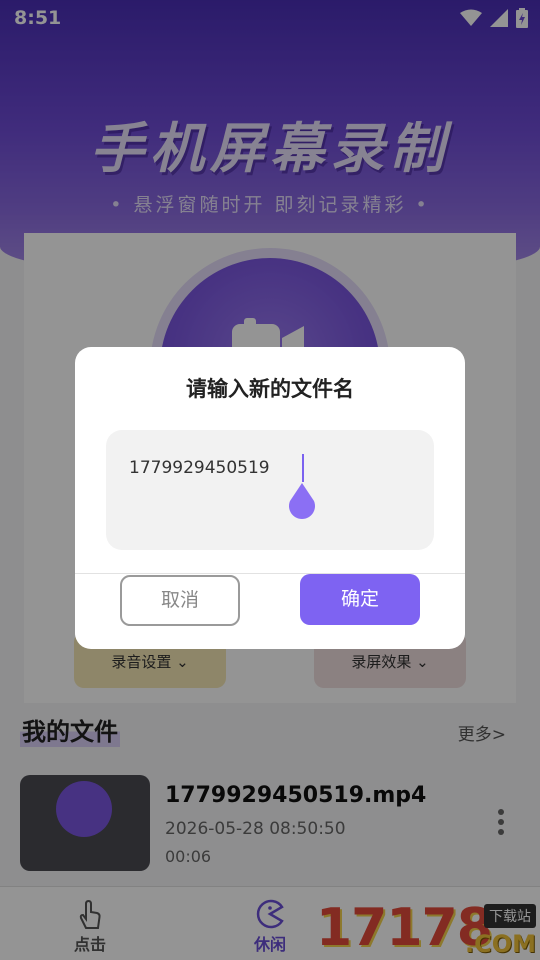 The image size is (540, 960). I want to click on cancel-button: 取消, so click(180, 600).